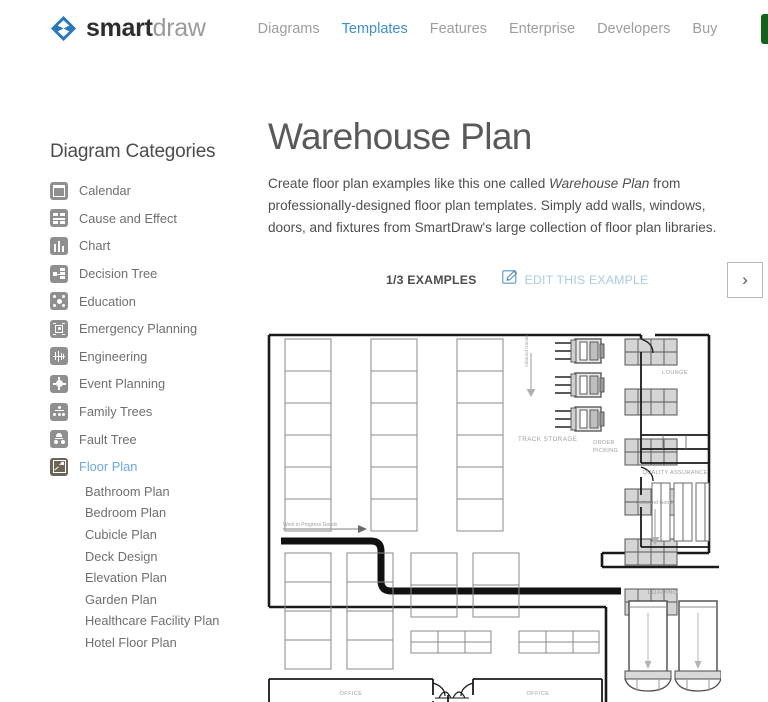  I want to click on sidebar-item-label: Engineering, so click(113, 356).